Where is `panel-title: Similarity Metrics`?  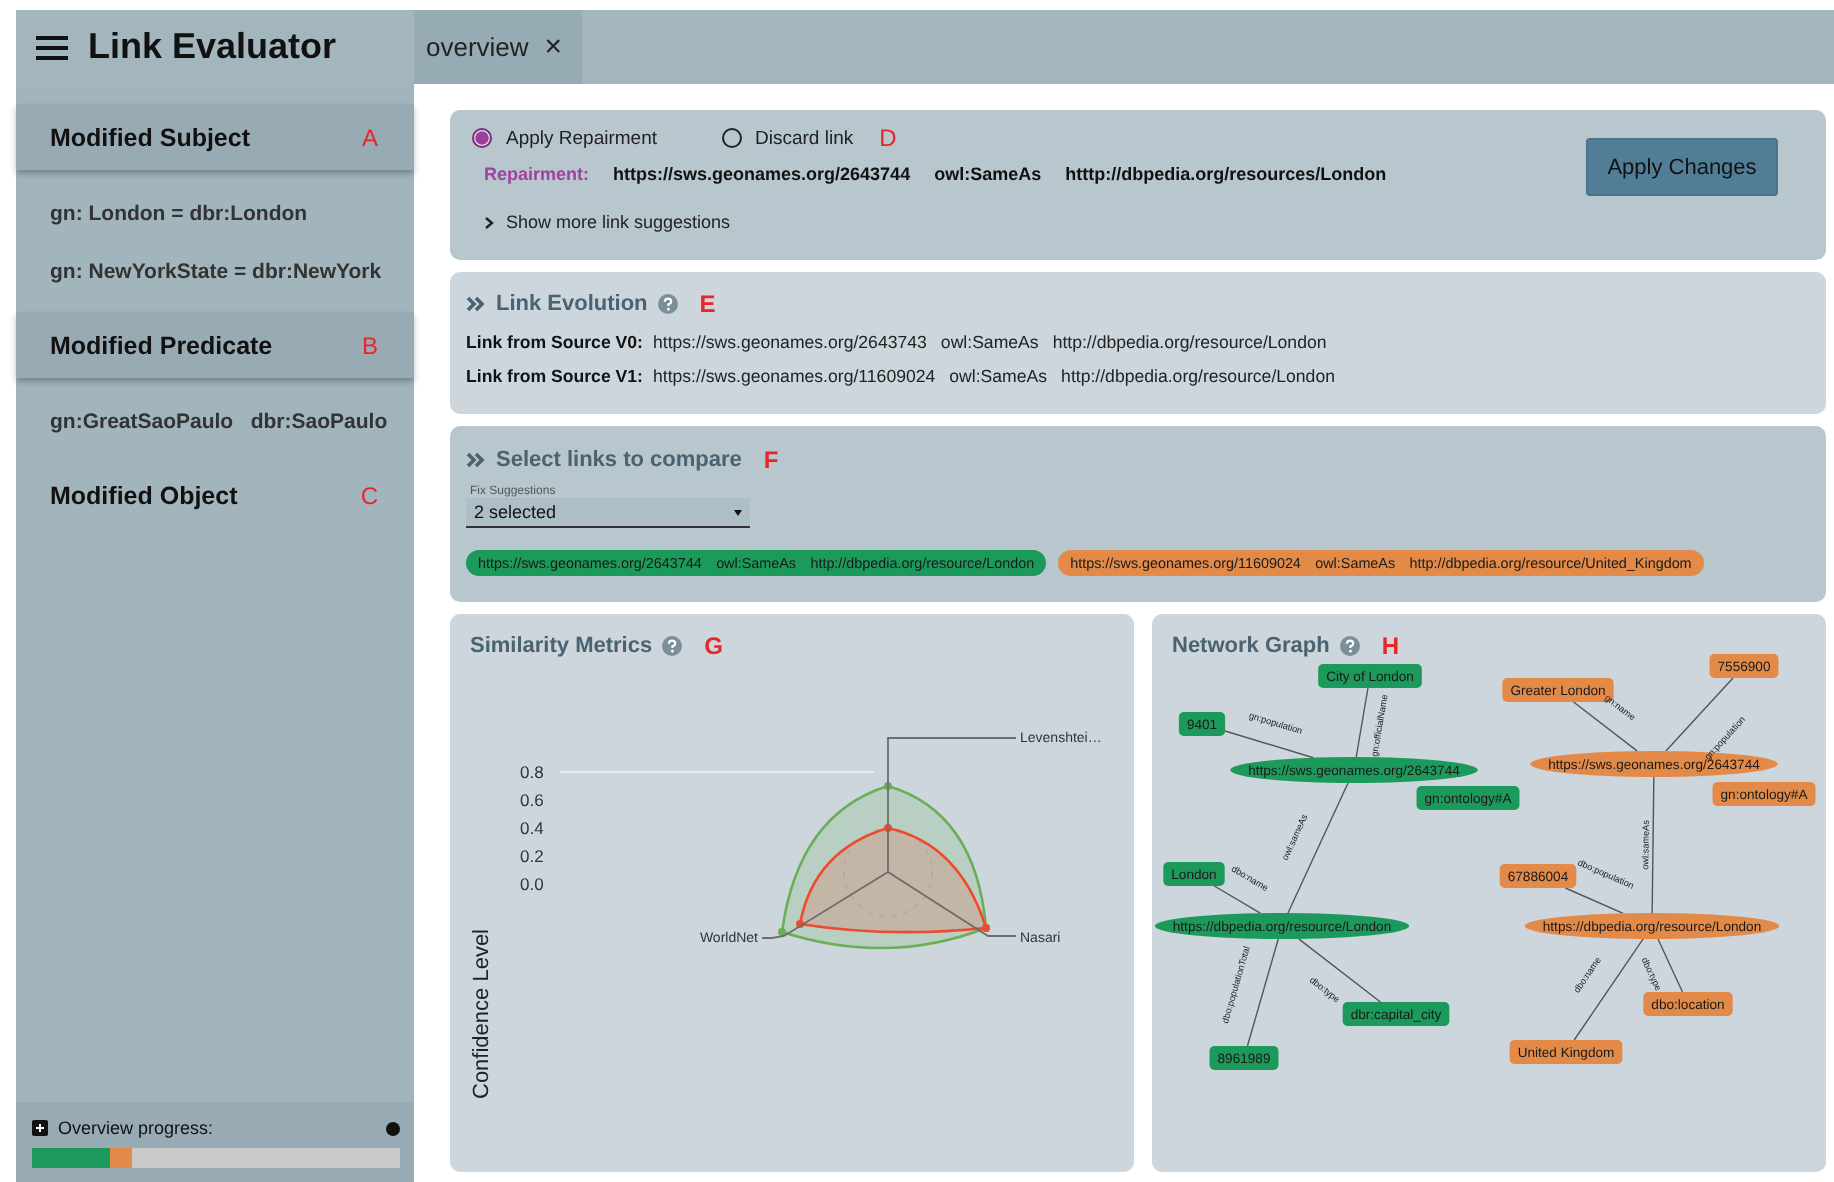
panel-title: Similarity Metrics is located at coordinates (561, 646).